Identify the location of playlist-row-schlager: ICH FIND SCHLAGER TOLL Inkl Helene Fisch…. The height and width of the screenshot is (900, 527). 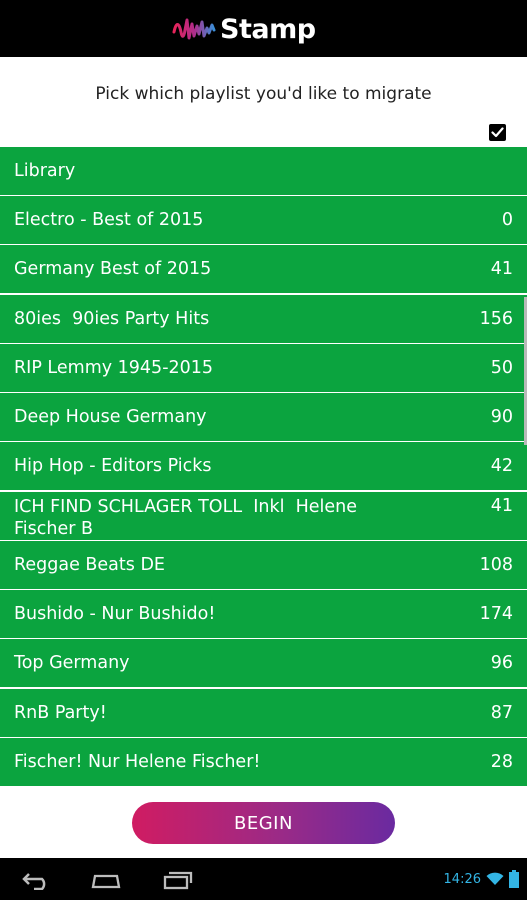
(263, 516).